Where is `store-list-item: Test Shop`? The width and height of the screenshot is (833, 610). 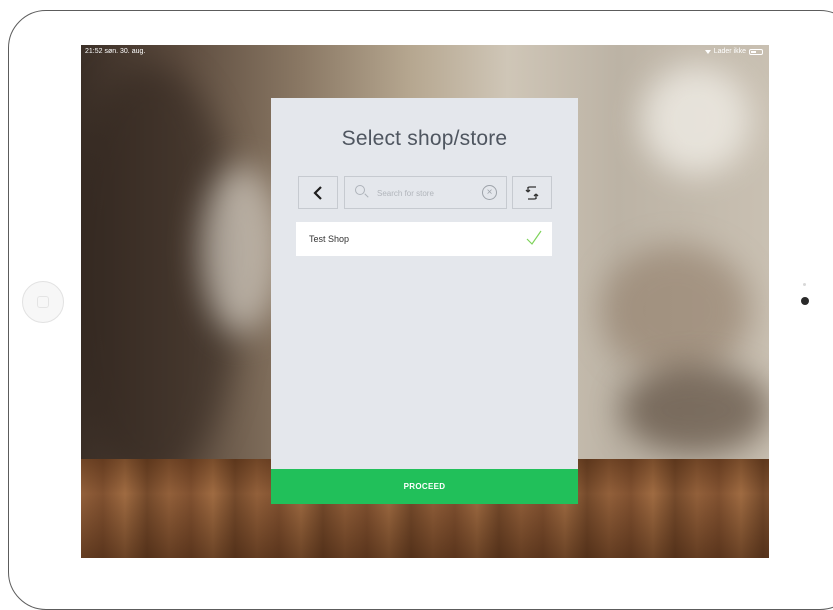 store-list-item: Test Shop is located at coordinates (424, 239).